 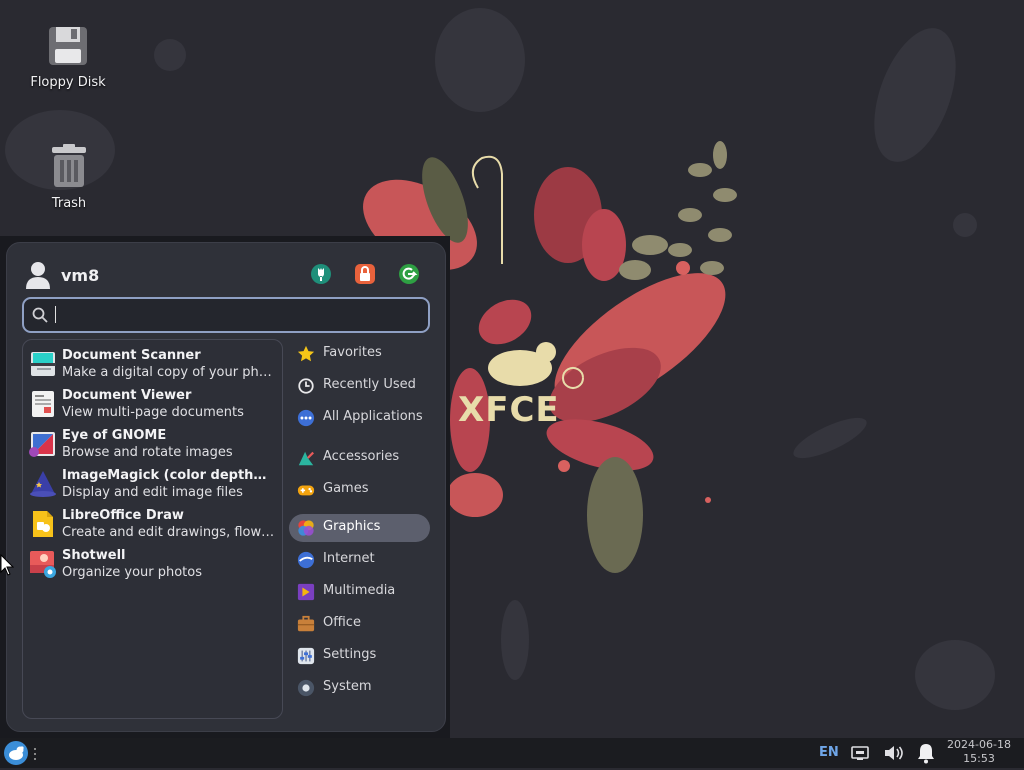 I want to click on eye-of-gnome-icon, so click(x=42, y=444).